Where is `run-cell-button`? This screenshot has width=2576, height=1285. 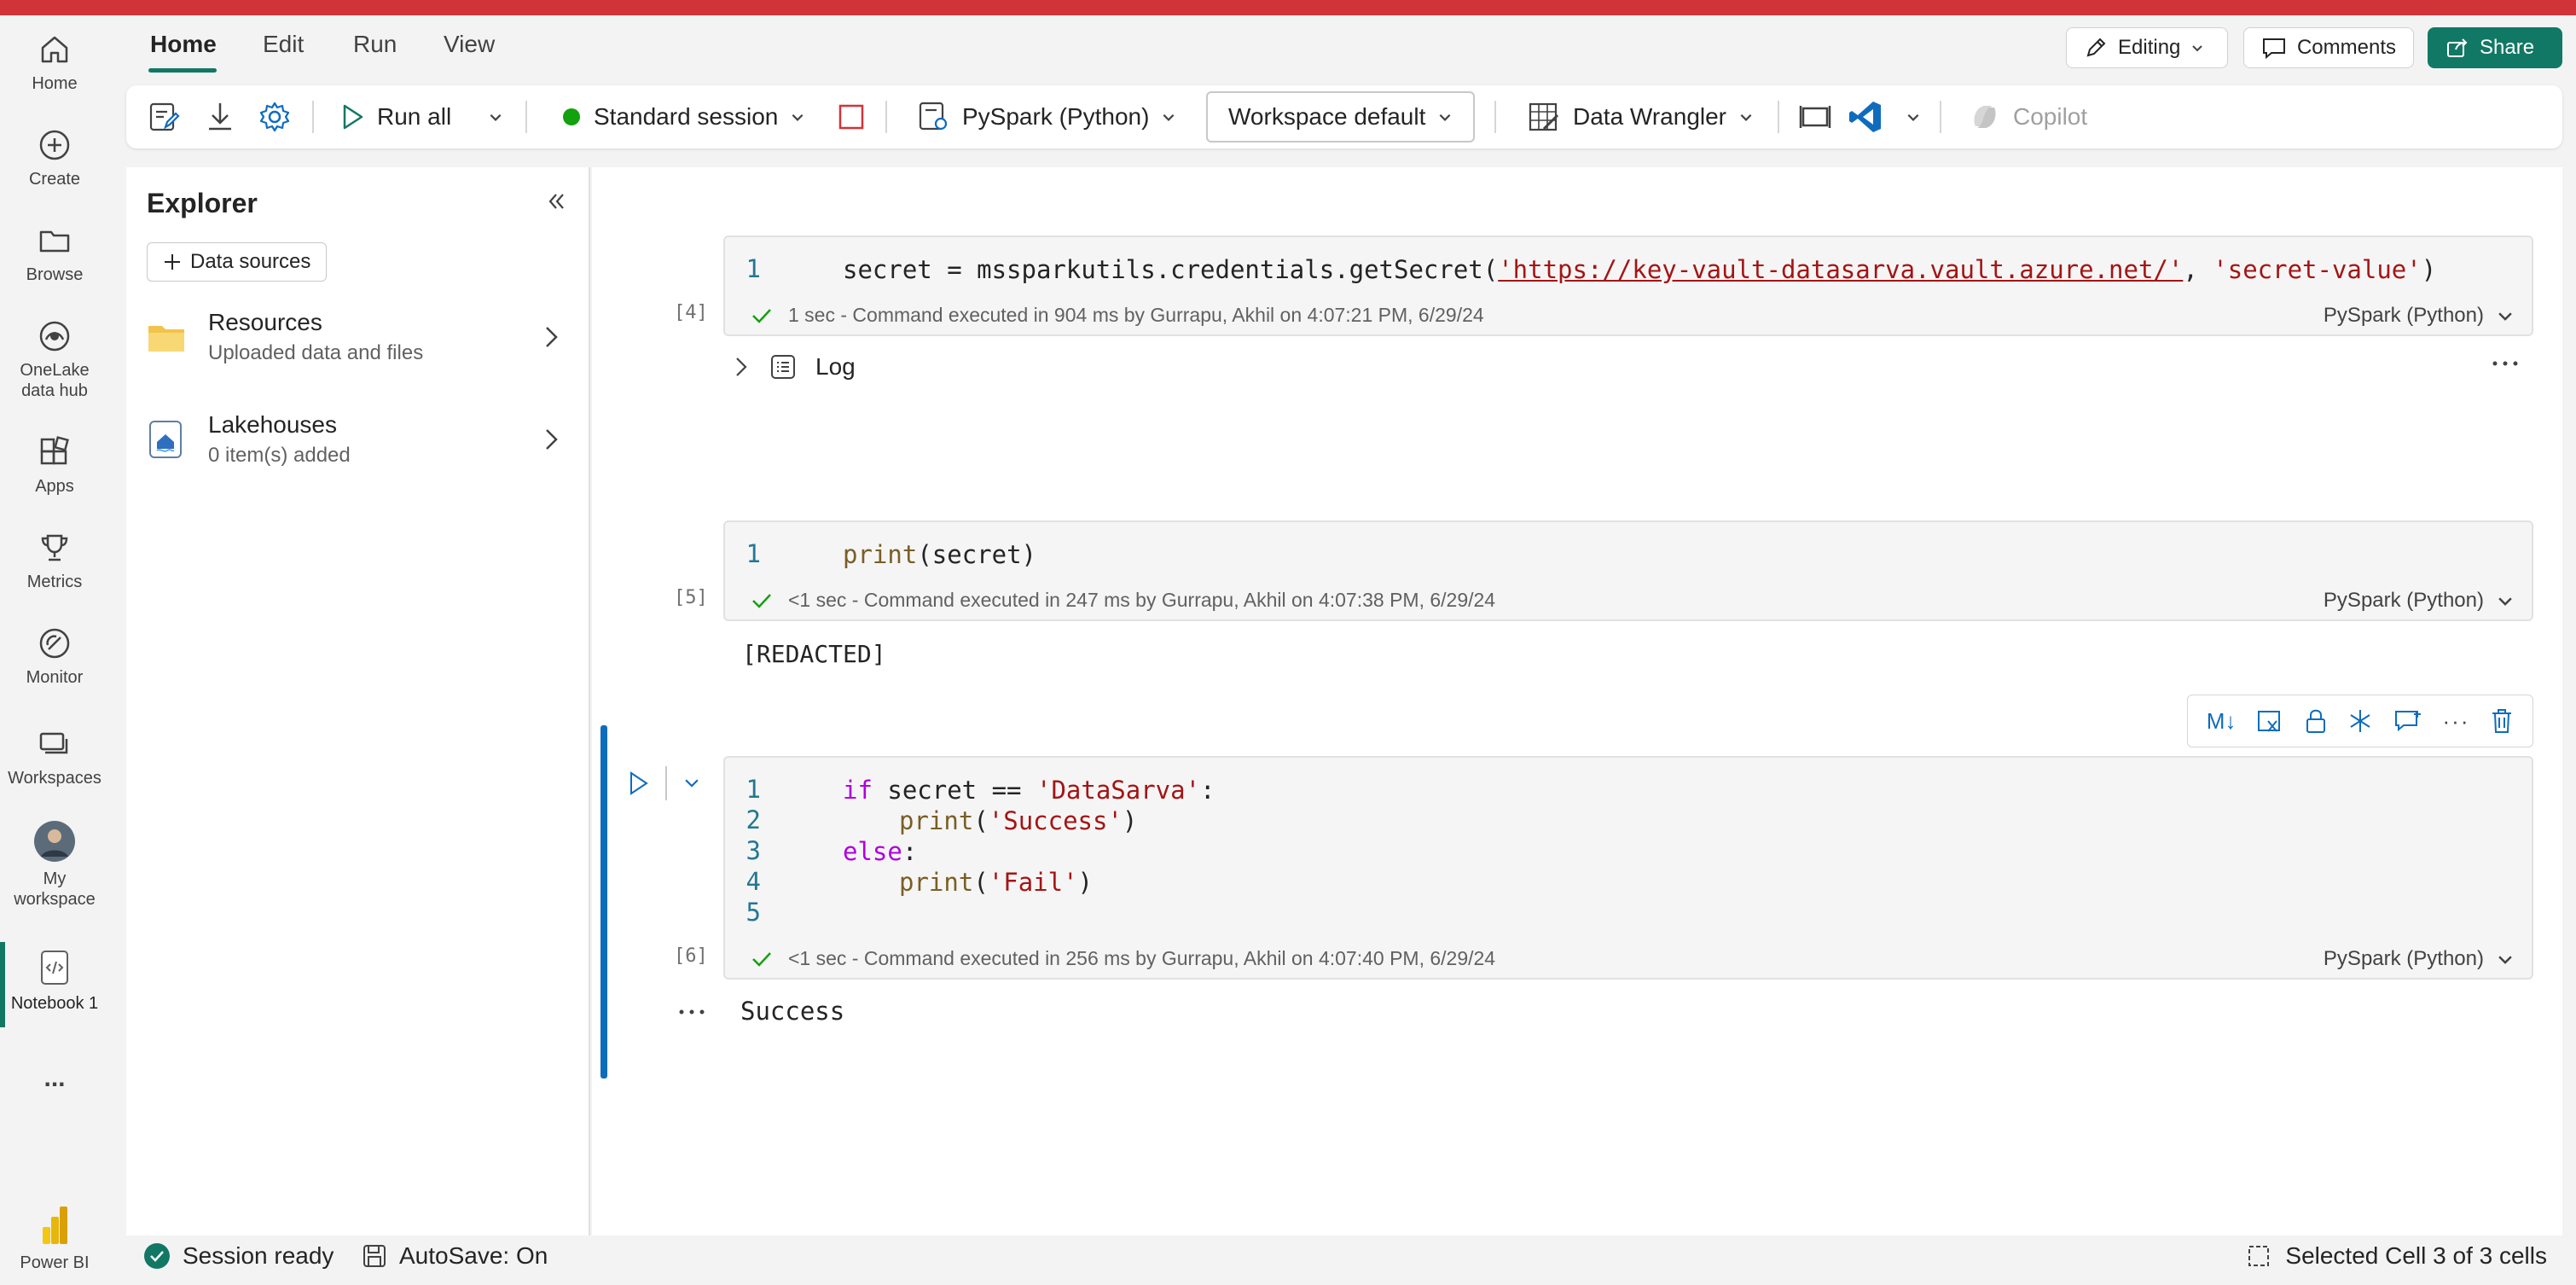
run-cell-button is located at coordinates (639, 785).